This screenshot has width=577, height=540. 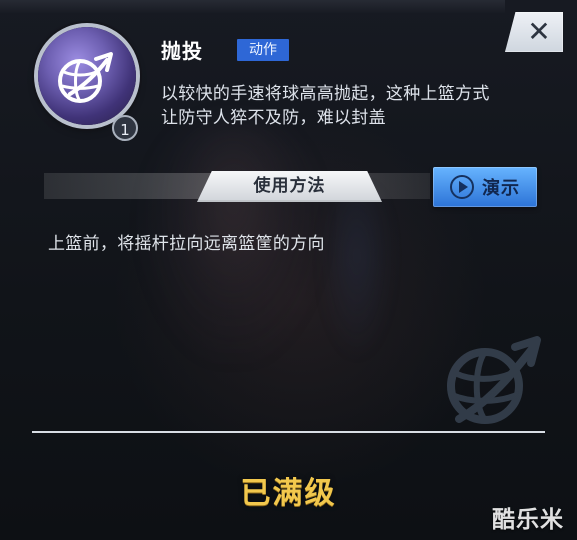 What do you see at coordinates (125, 128) in the screenshot?
I see `skill-level-badge: 1` at bounding box center [125, 128].